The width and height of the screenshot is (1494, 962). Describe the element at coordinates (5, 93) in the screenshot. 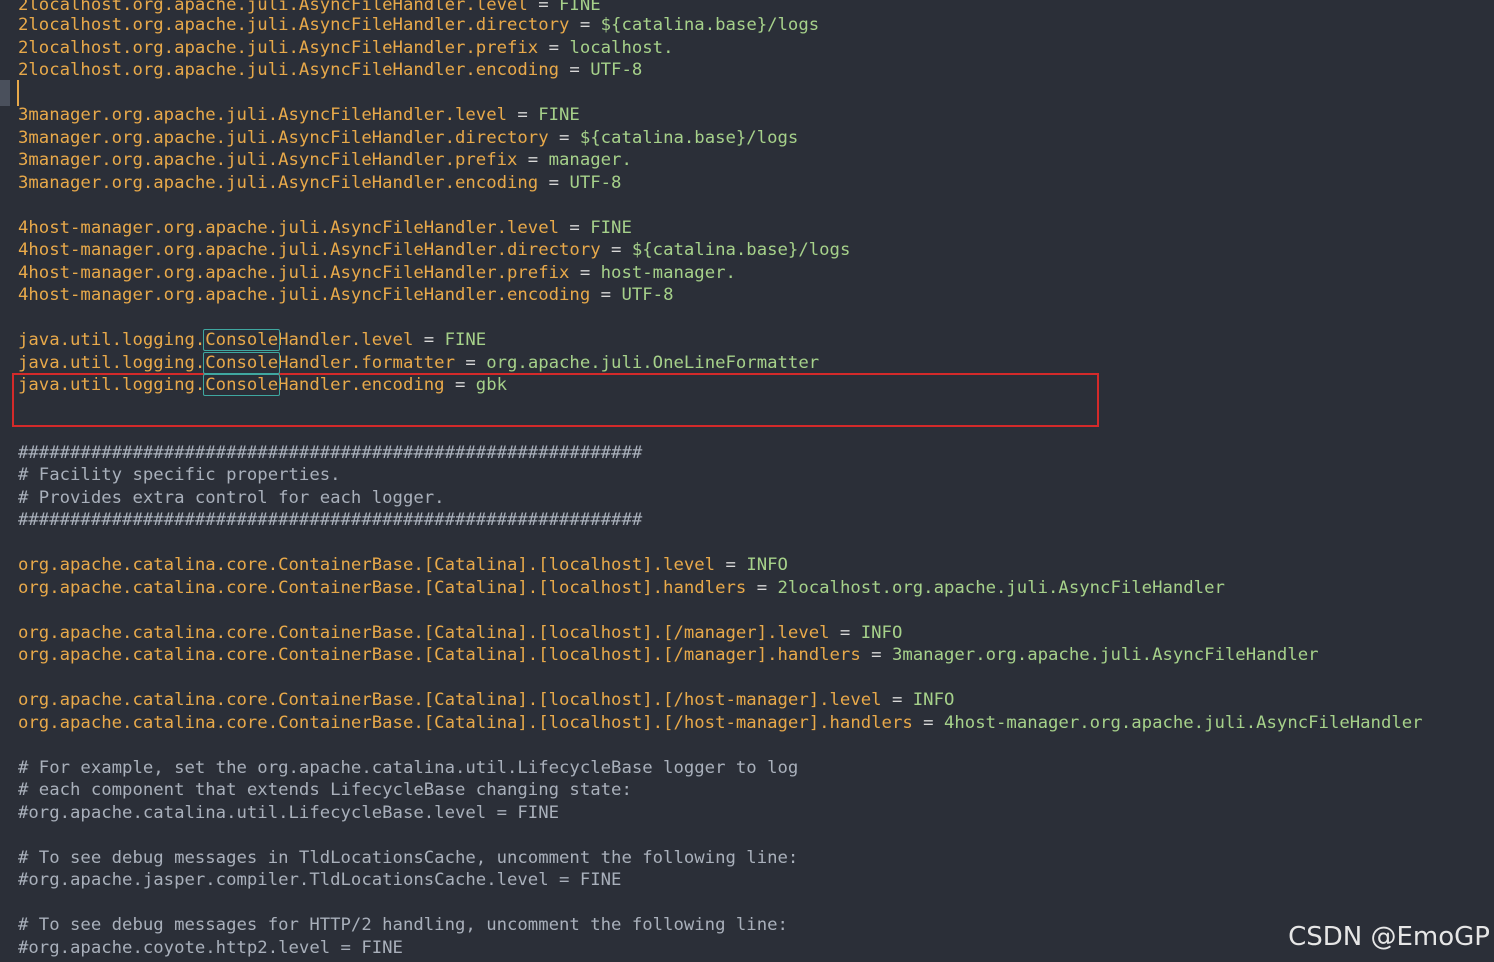

I see `current-line-gutter-marker` at that location.